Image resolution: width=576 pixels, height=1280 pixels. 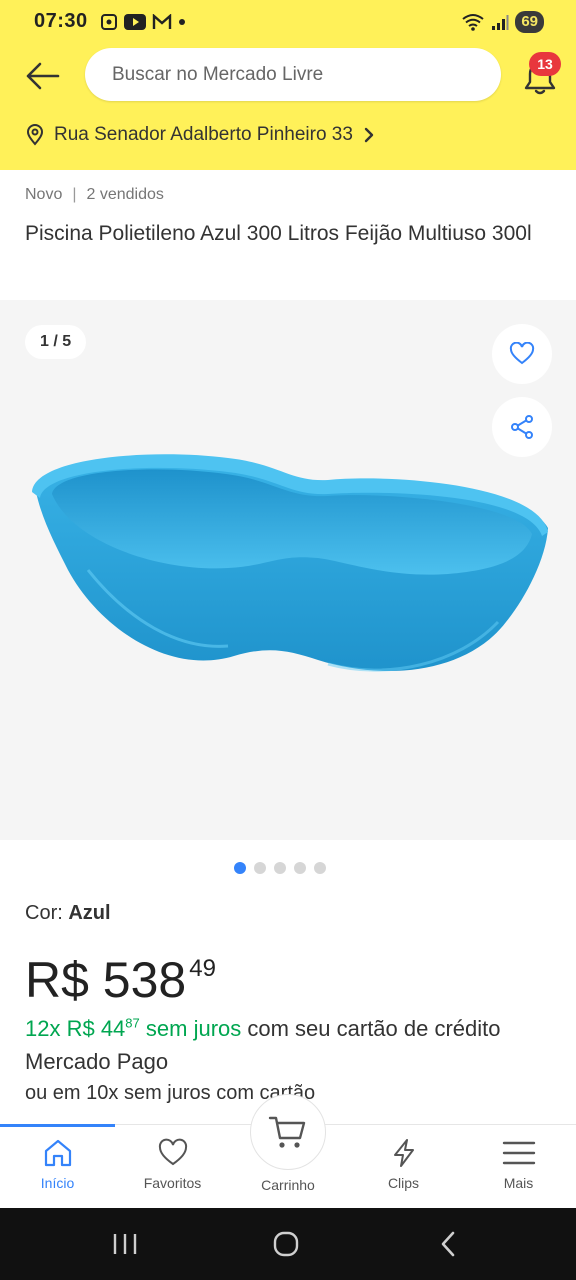 I want to click on cart-icon, so click(x=287, y=1132).